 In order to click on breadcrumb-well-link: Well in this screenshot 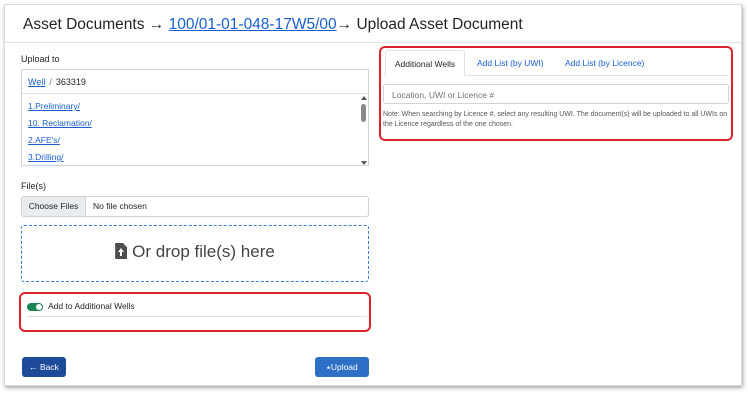, I will do `click(36, 82)`.